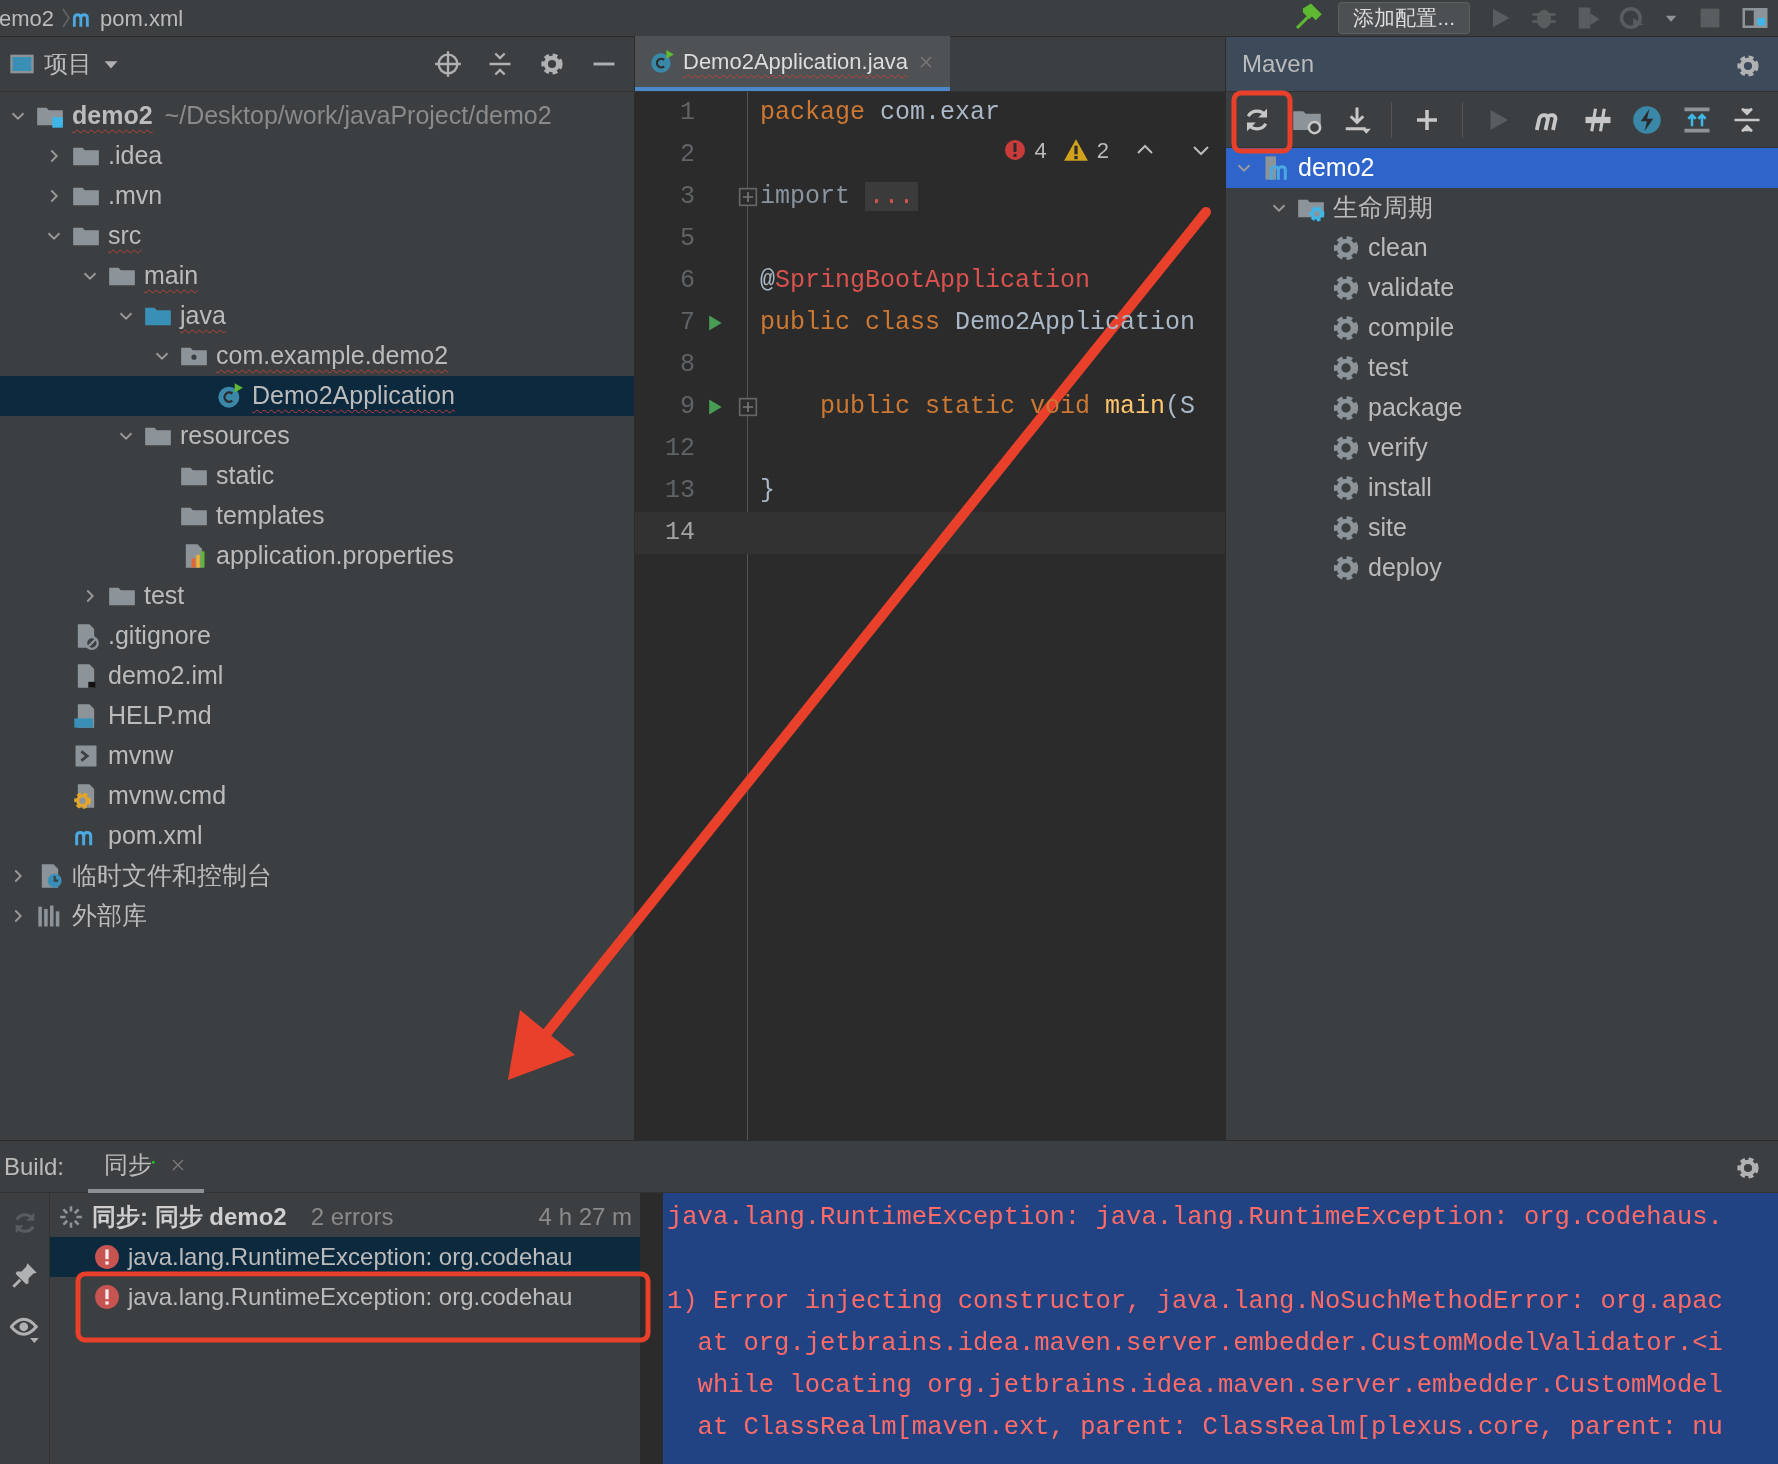  What do you see at coordinates (1210, 1344) in the screenshot?
I see `console-line: at org.jetbrains.idea.maven.server.embedder.CustomModelValidator.<i` at bounding box center [1210, 1344].